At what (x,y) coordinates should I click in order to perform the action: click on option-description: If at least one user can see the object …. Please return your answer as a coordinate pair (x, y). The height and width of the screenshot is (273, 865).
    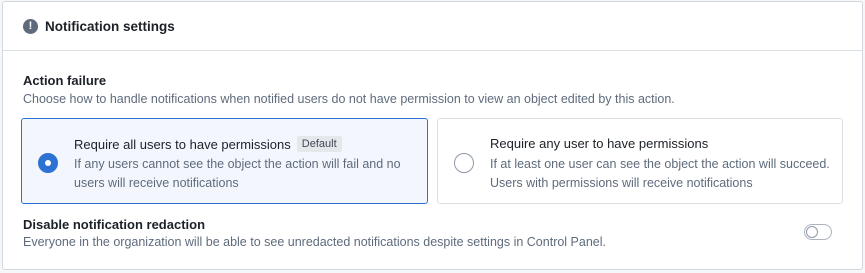
    Looking at the image, I should click on (660, 173).